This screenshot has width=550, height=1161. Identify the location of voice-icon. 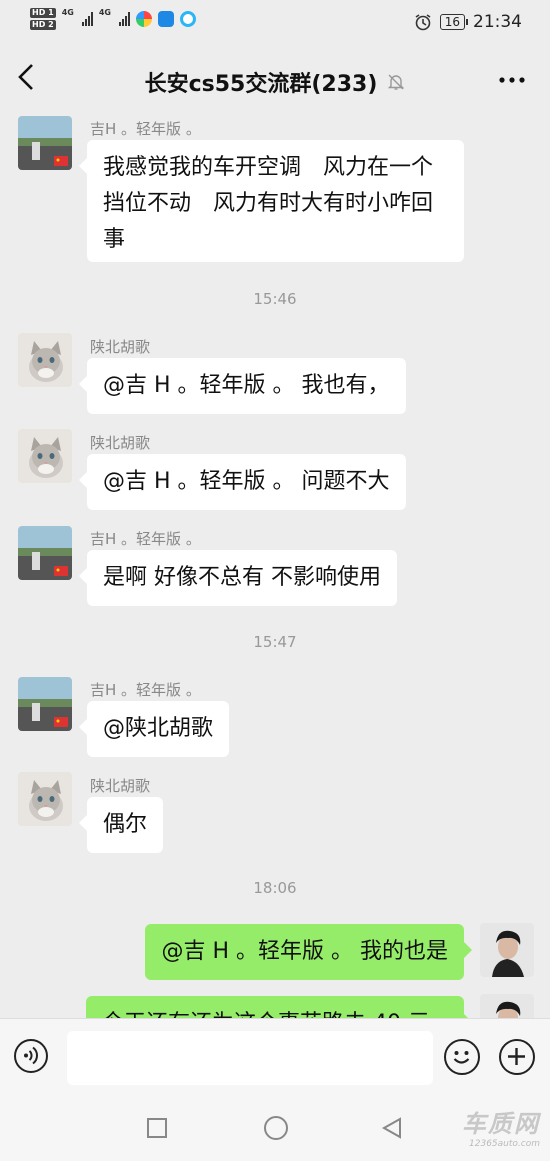
(31, 1055).